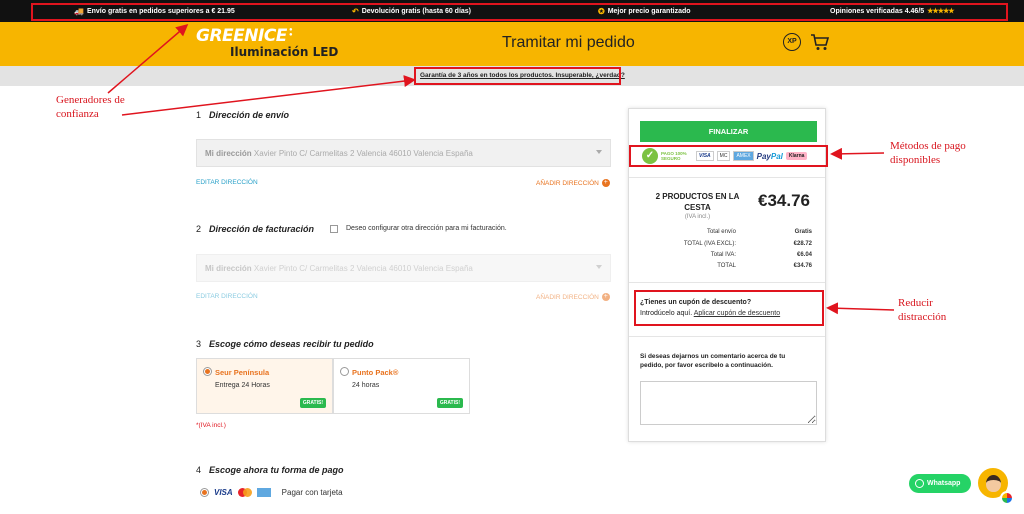  I want to click on section-number: 2, so click(199, 229).